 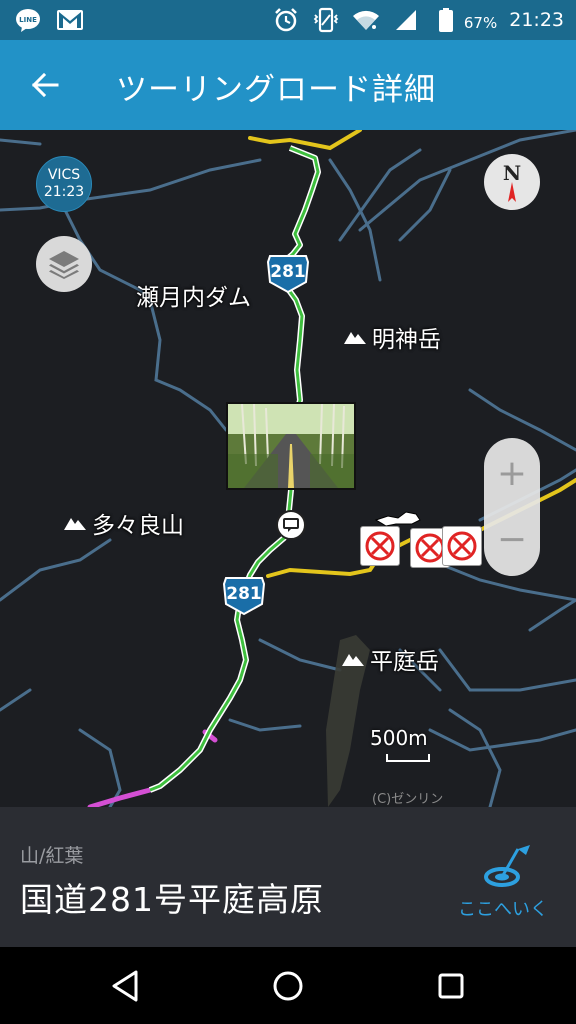 What do you see at coordinates (446, 20) in the screenshot?
I see `battery-icon` at bounding box center [446, 20].